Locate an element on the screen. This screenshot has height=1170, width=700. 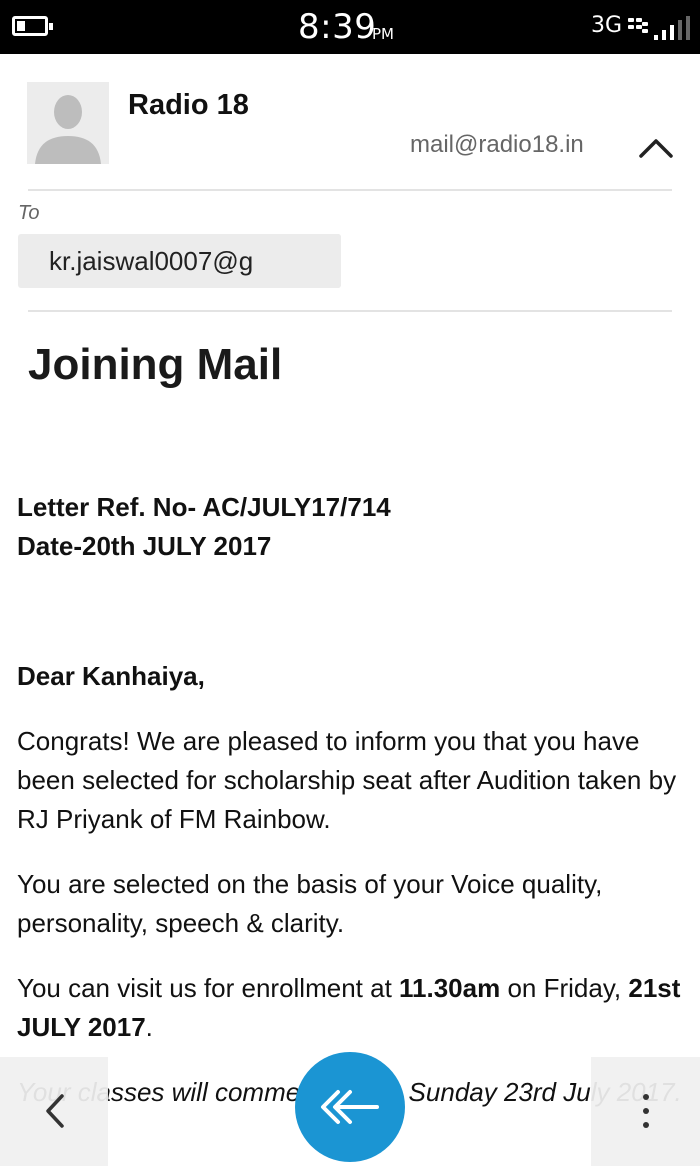
back-button is located at coordinates (54, 1111).